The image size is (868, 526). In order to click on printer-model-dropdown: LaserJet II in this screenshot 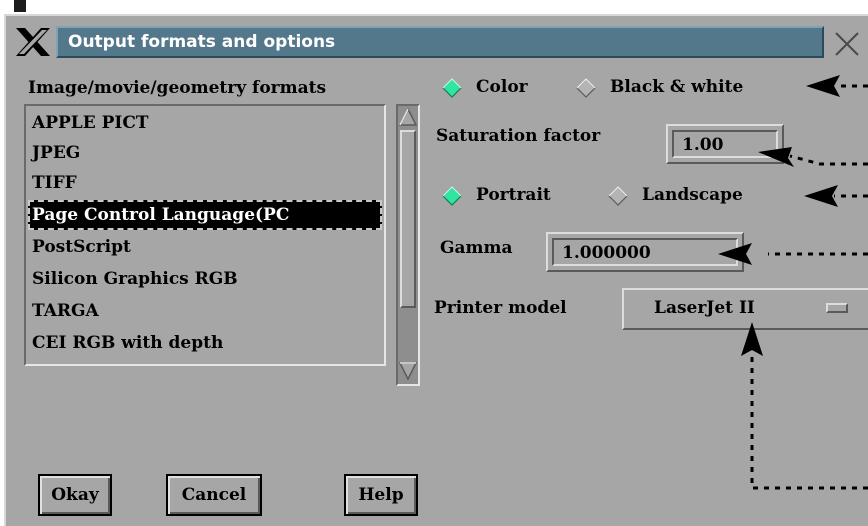, I will do `click(745, 309)`.